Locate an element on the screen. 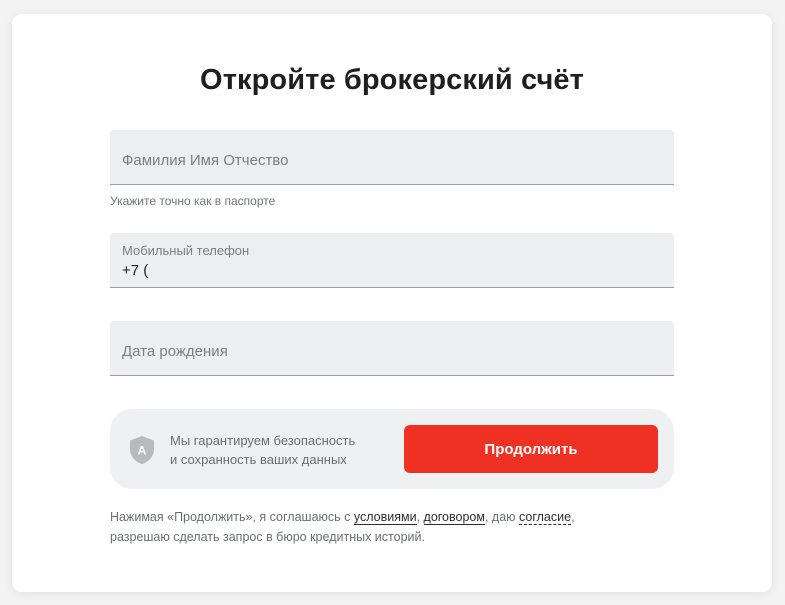 The width and height of the screenshot is (785, 605). consent-link: согласие is located at coordinates (545, 517).